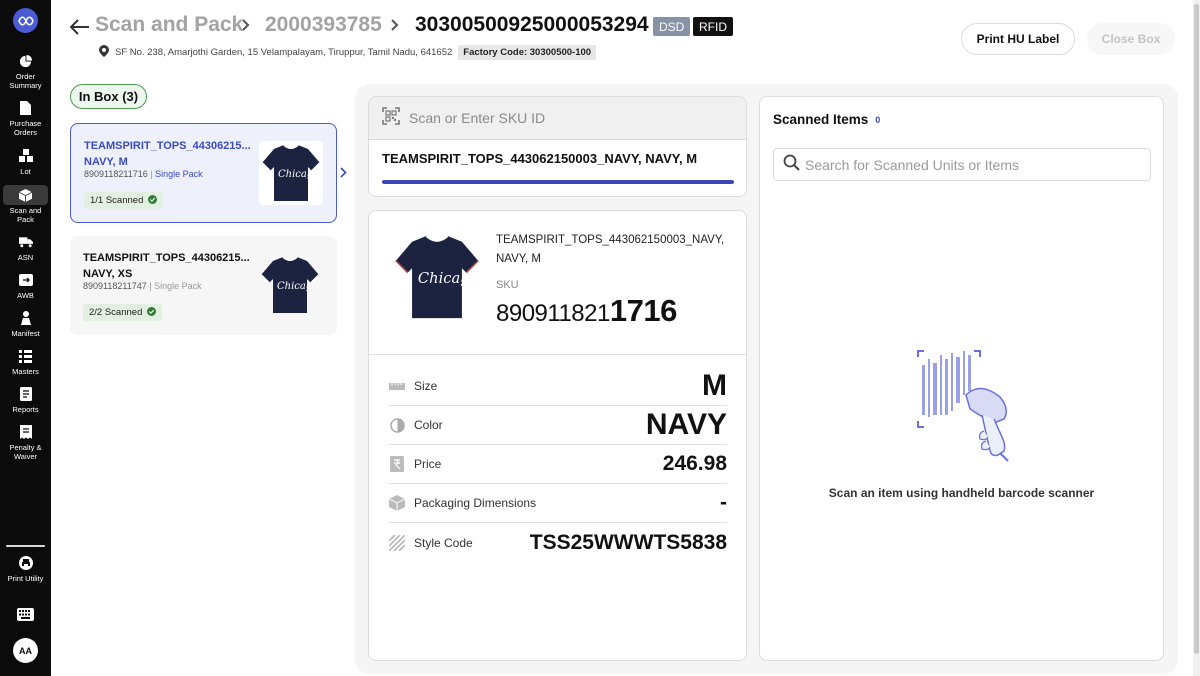 This screenshot has height=676, width=1200. Describe the element at coordinates (558, 464) in the screenshot. I see `attr-price: Price 246.98` at that location.